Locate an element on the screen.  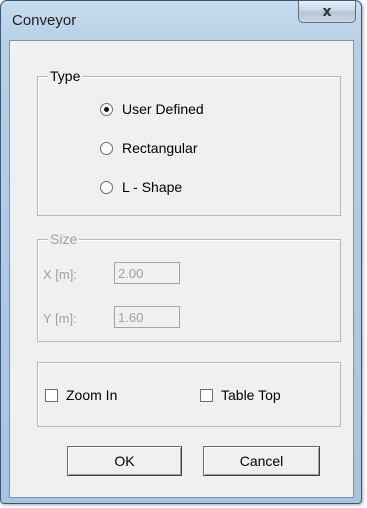
radio-user-defined: User Defined is located at coordinates (152, 109).